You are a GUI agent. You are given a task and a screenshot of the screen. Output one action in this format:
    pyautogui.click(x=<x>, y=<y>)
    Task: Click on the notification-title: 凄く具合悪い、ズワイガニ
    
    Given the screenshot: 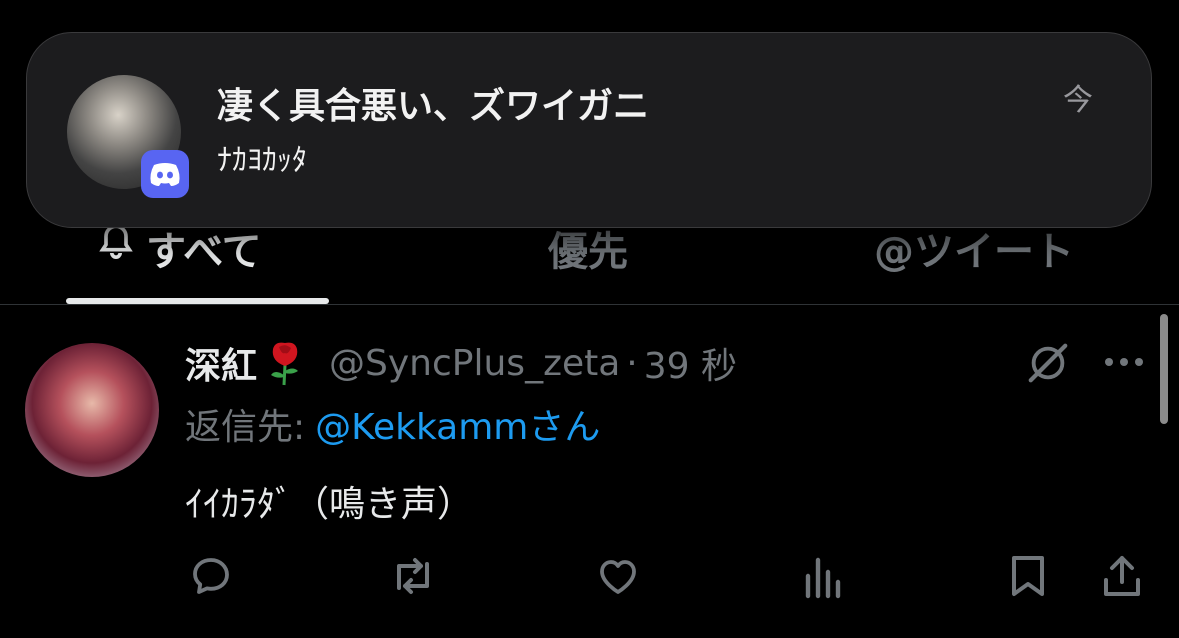 What is the action you would take?
    pyautogui.click(x=433, y=106)
    